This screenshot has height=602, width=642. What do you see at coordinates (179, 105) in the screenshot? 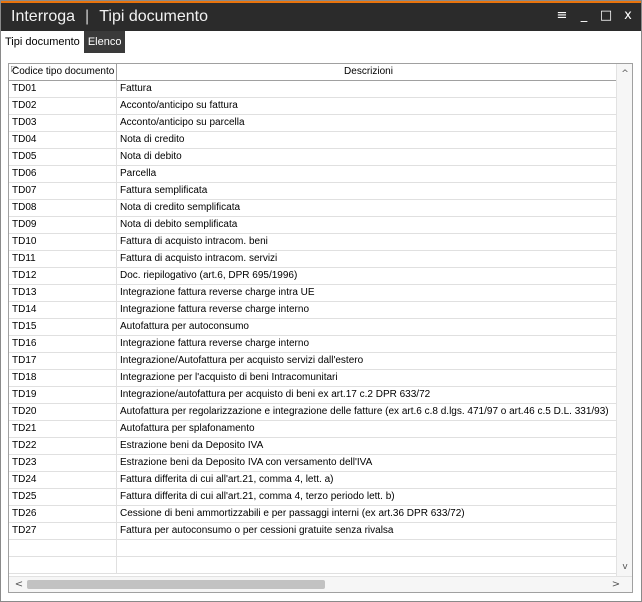
I see `cell-description: Acconto/anticipo su fattura` at bounding box center [179, 105].